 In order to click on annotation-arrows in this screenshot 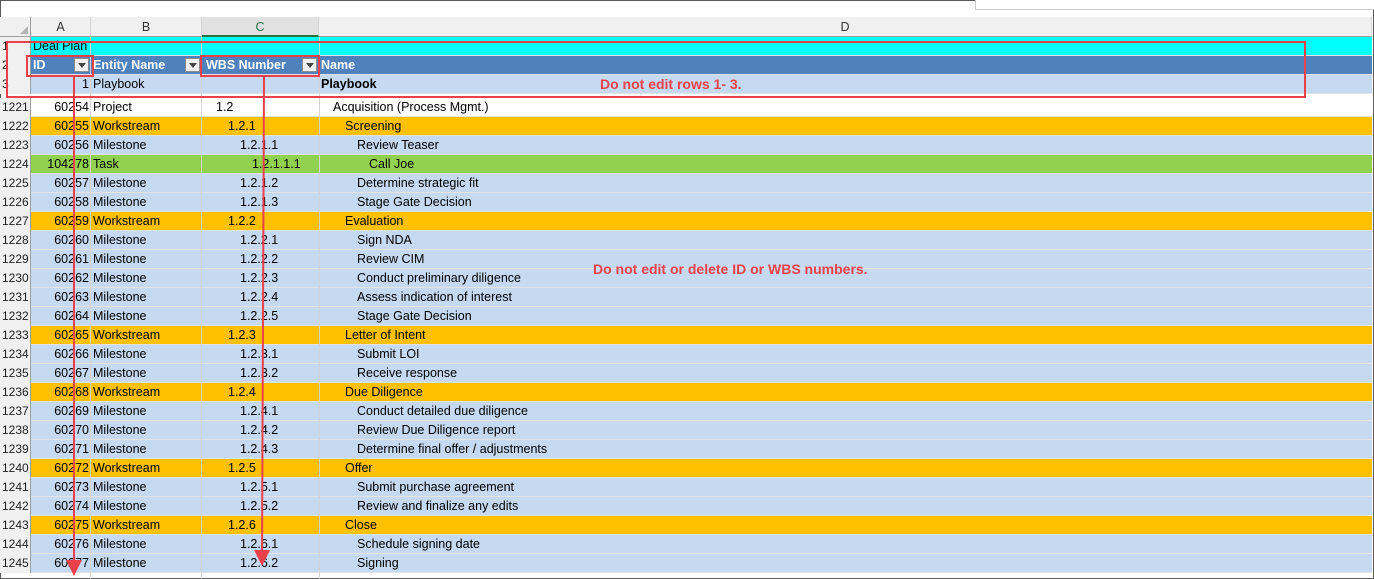, I will do `click(168, 326)`.